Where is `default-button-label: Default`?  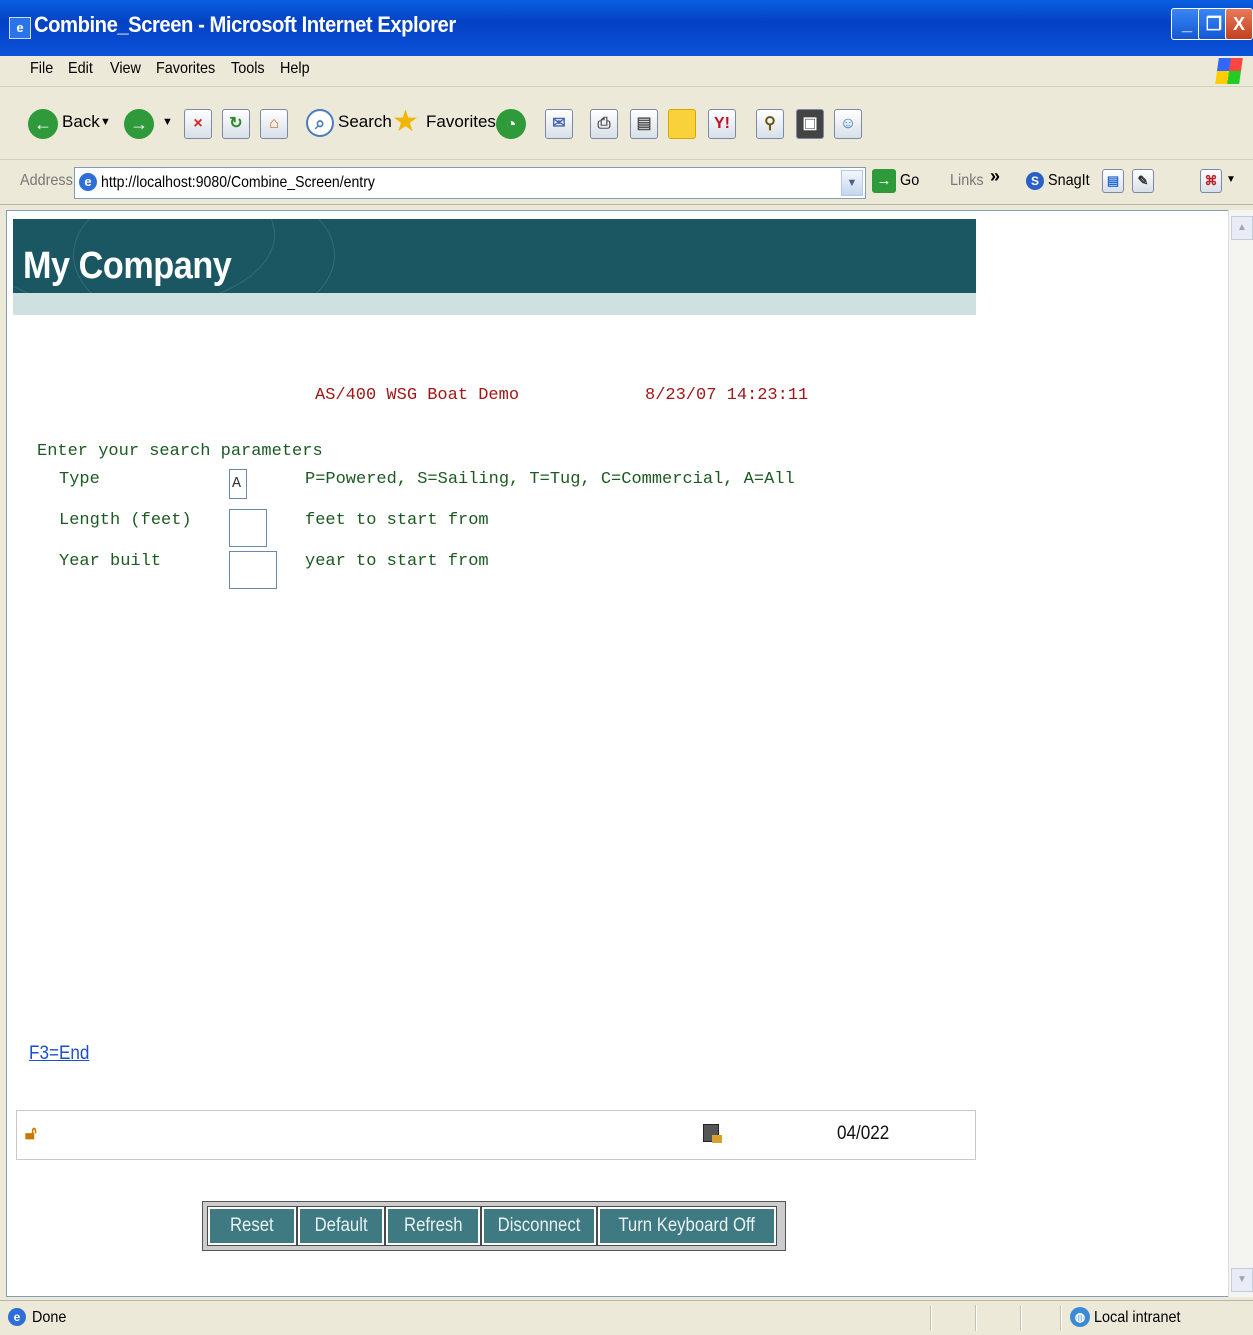
default-button-label: Default is located at coordinates (341, 1225).